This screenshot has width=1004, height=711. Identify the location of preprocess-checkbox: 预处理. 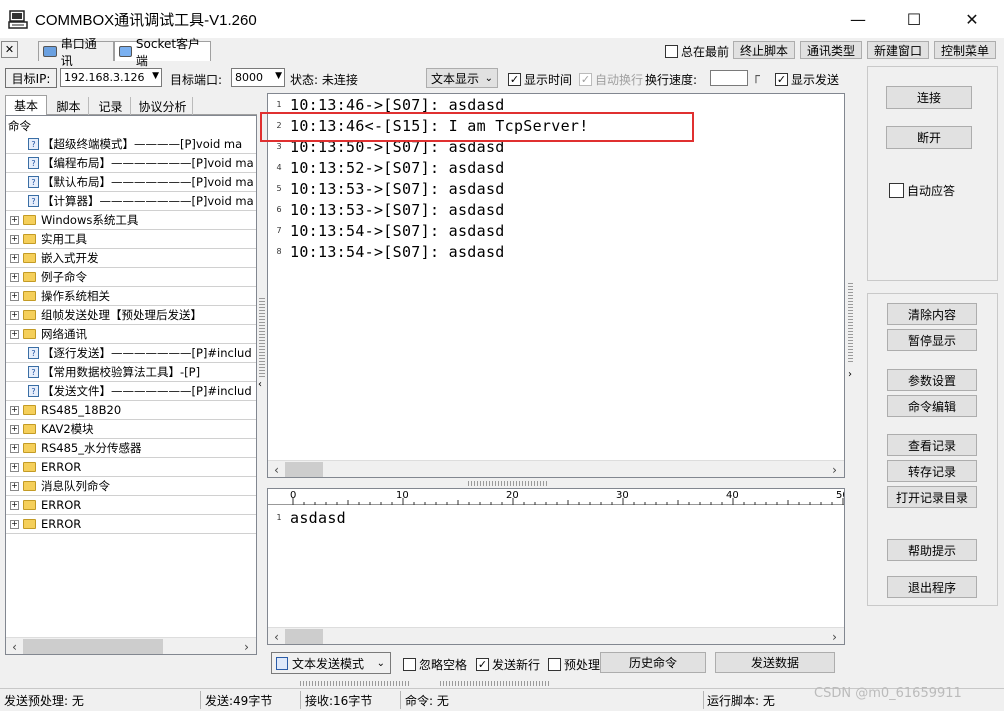
(574, 664).